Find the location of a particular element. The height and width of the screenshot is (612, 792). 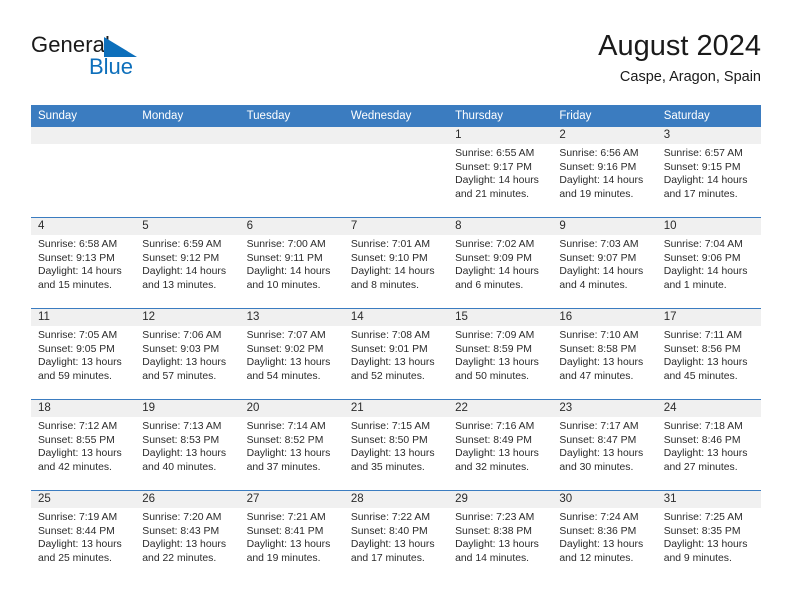

sunset-time: Sunset: 9:06 PM is located at coordinates (702, 258).